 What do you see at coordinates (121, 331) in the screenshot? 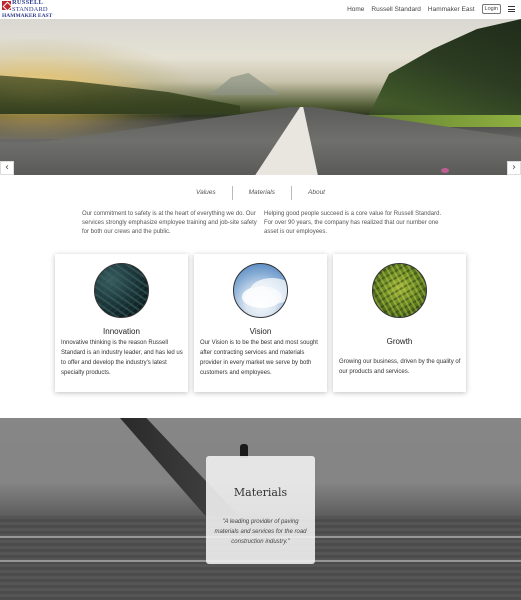
I see `card-title: Innovation` at bounding box center [121, 331].